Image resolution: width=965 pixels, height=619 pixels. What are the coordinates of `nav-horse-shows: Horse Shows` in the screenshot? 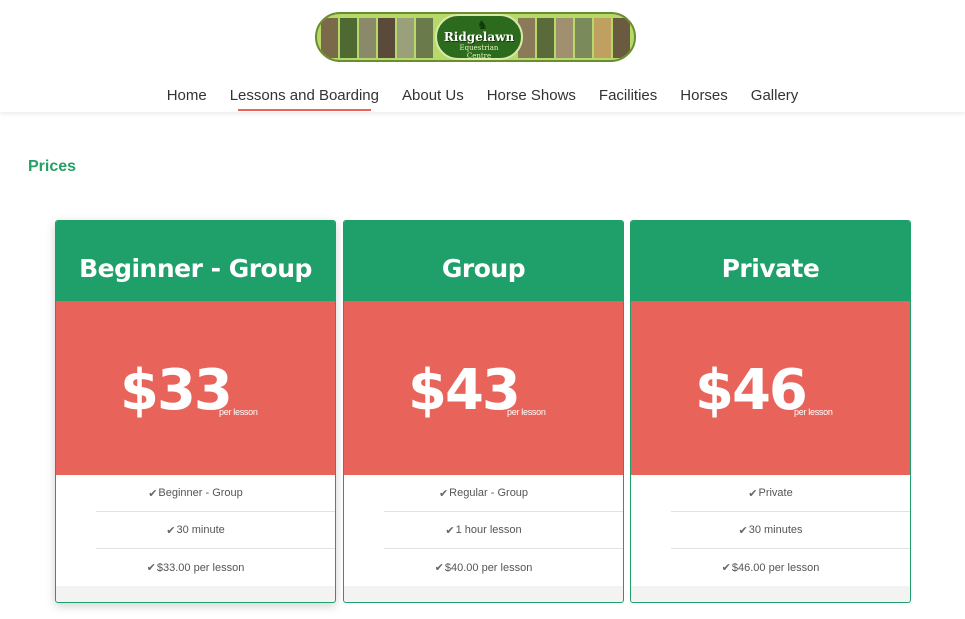 It's located at (531, 96).